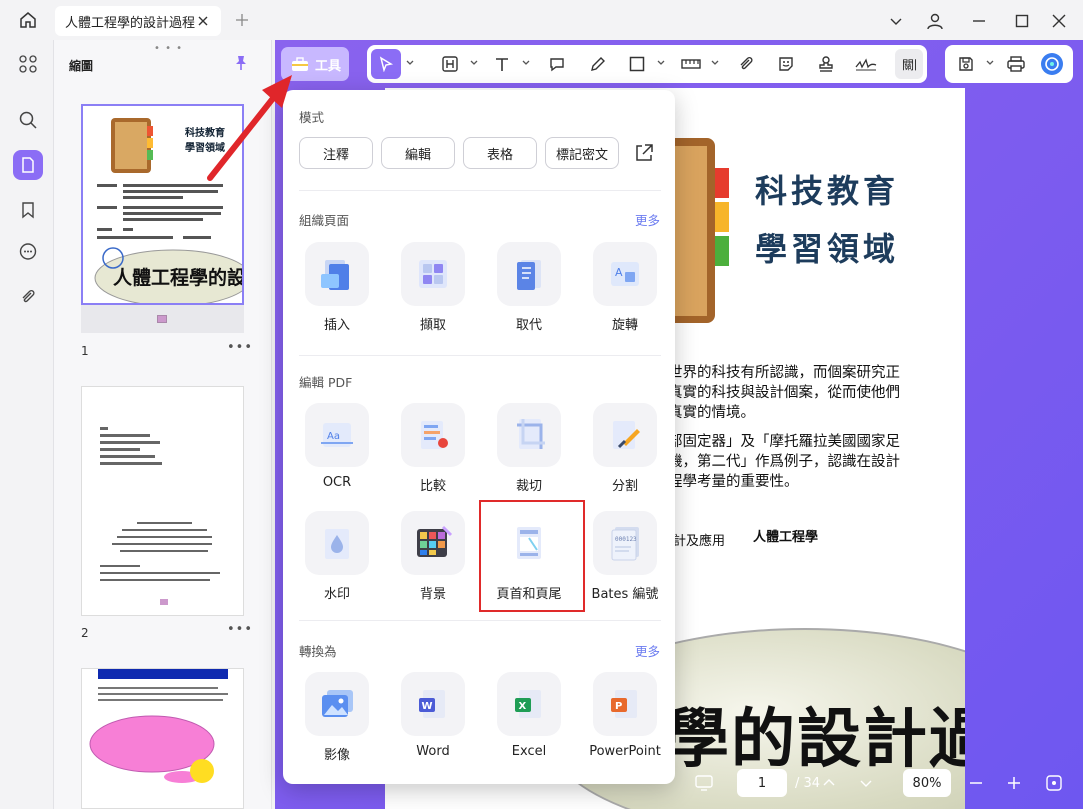 The width and height of the screenshot is (1083, 809). Describe the element at coordinates (966, 64) in the screenshot. I see `save-button` at that location.